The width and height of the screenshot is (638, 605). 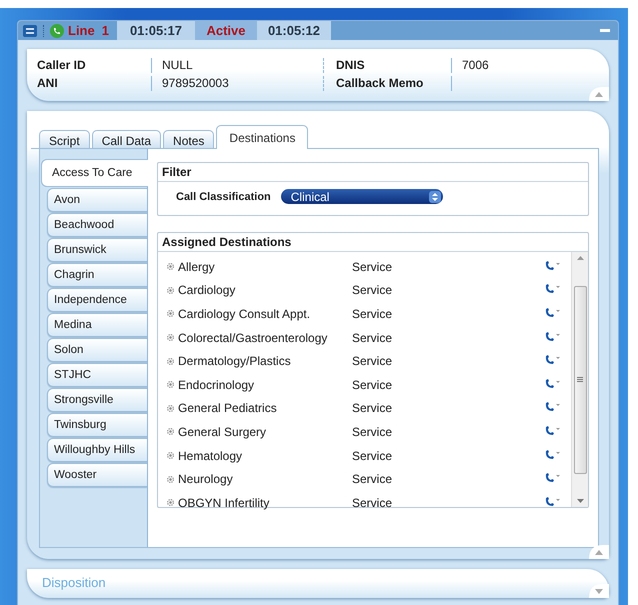 I want to click on location-tab: Beachwood, so click(x=97, y=225).